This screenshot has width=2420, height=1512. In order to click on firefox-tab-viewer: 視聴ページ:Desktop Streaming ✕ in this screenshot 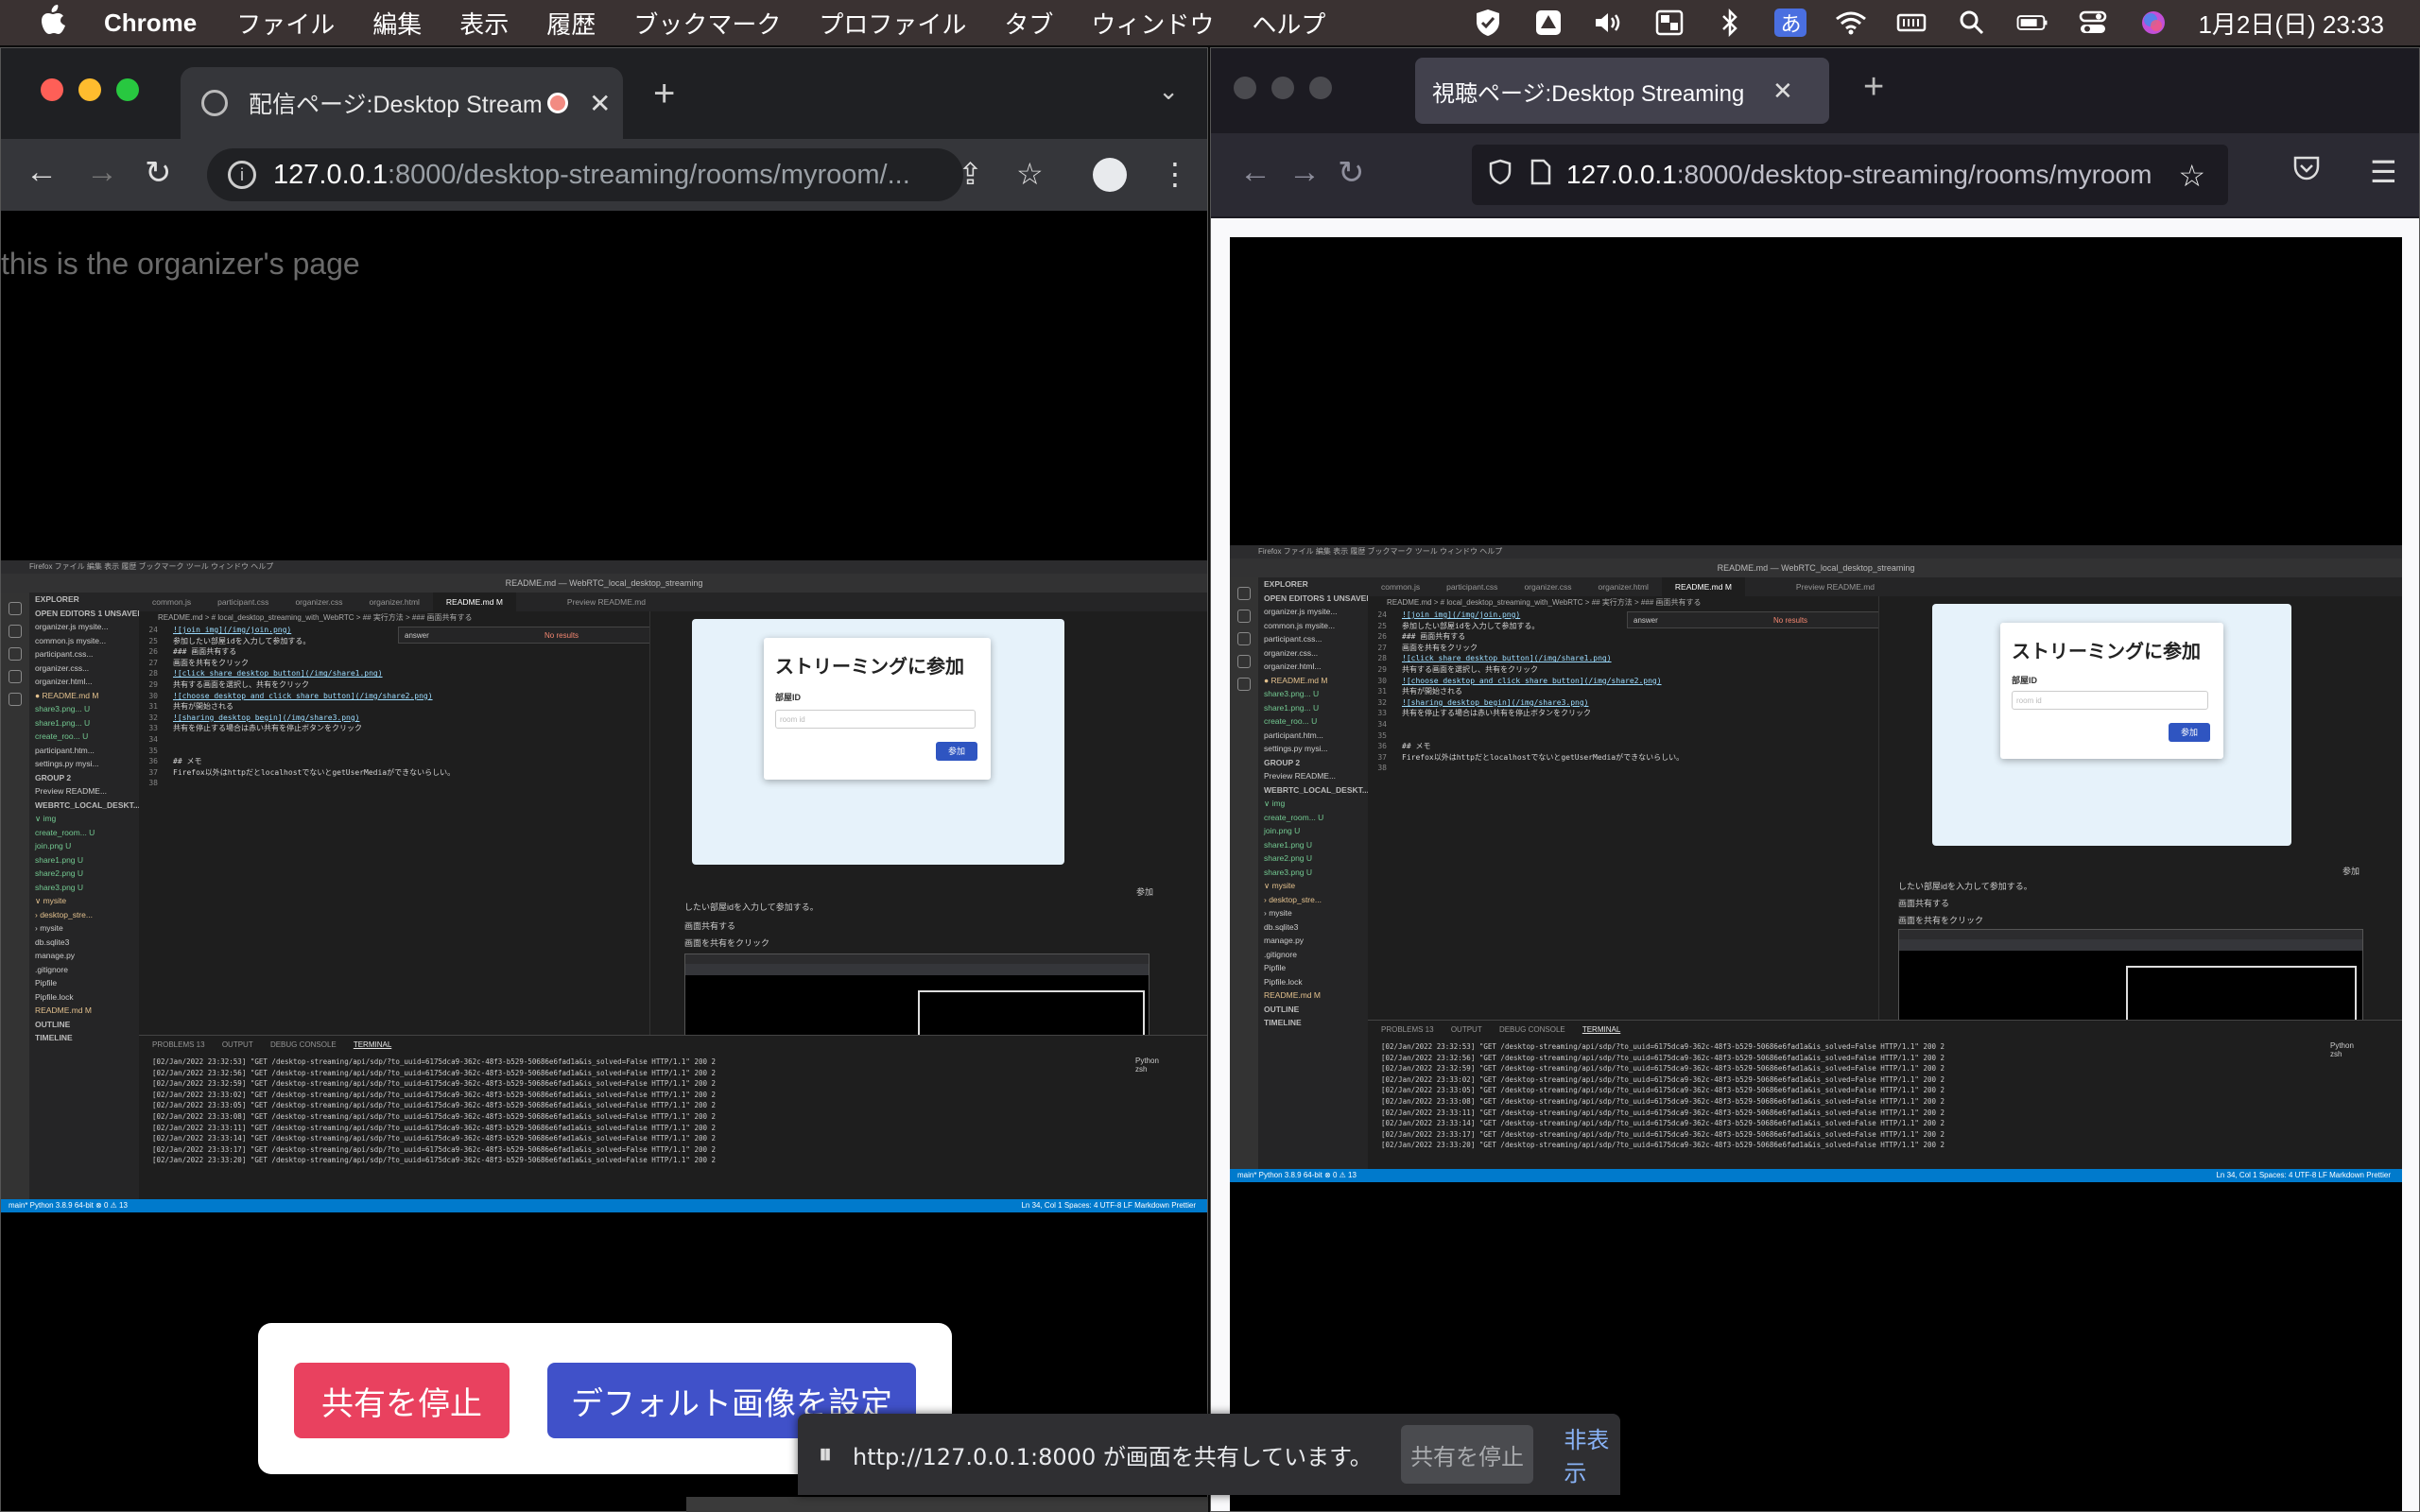, I will do `click(1622, 91)`.